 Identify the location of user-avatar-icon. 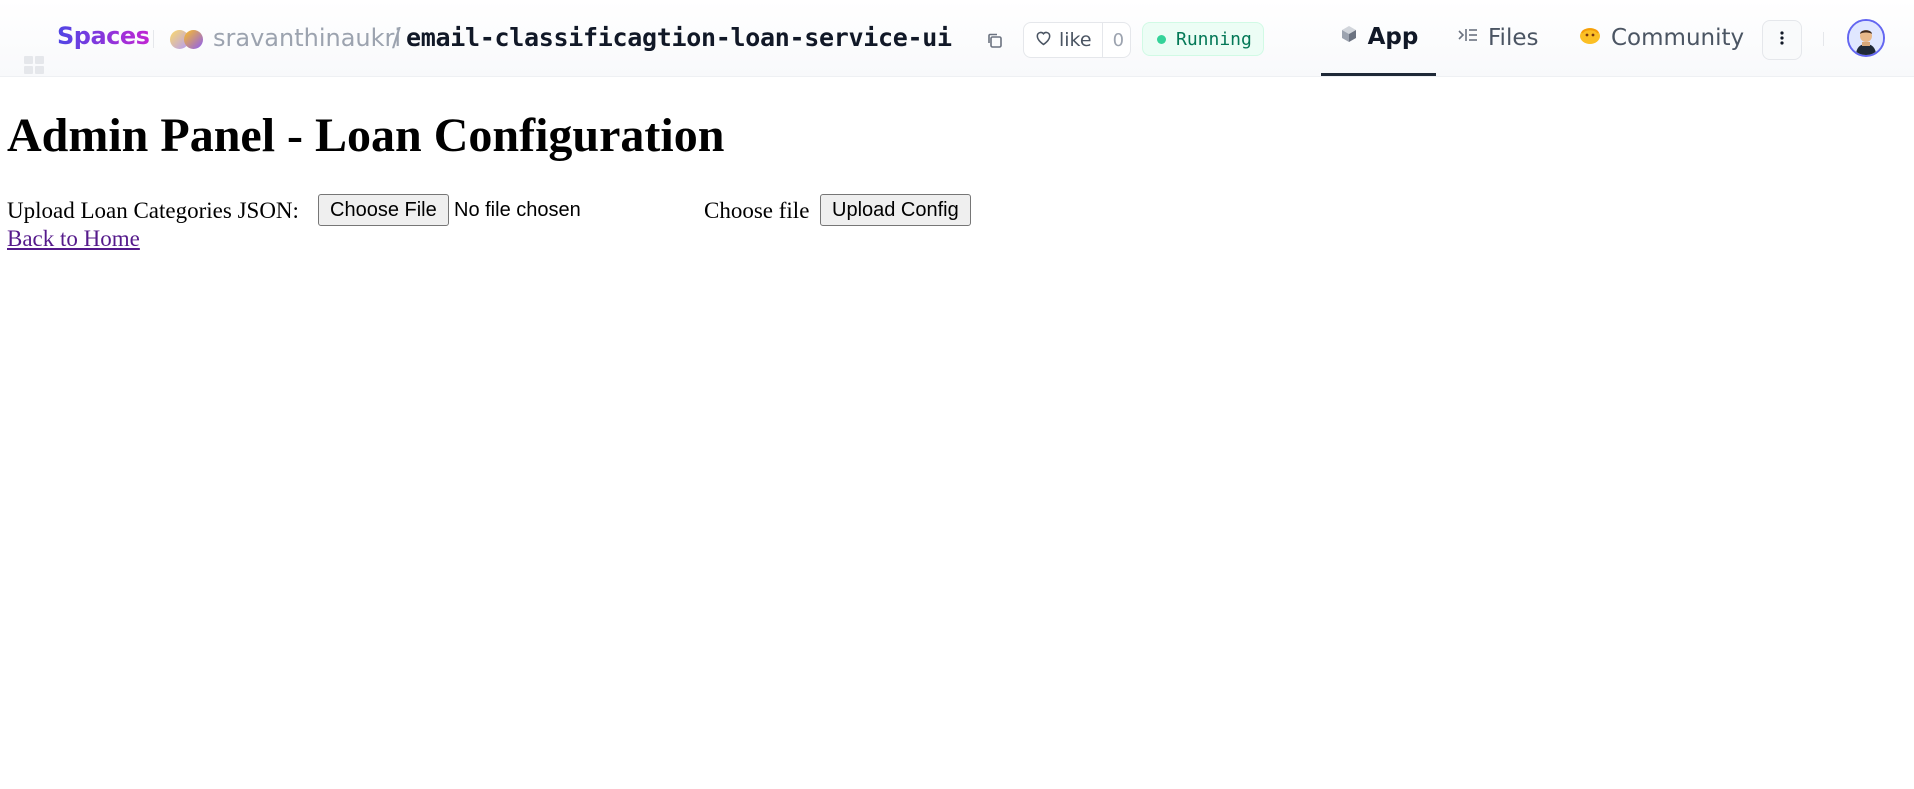
(1866, 38).